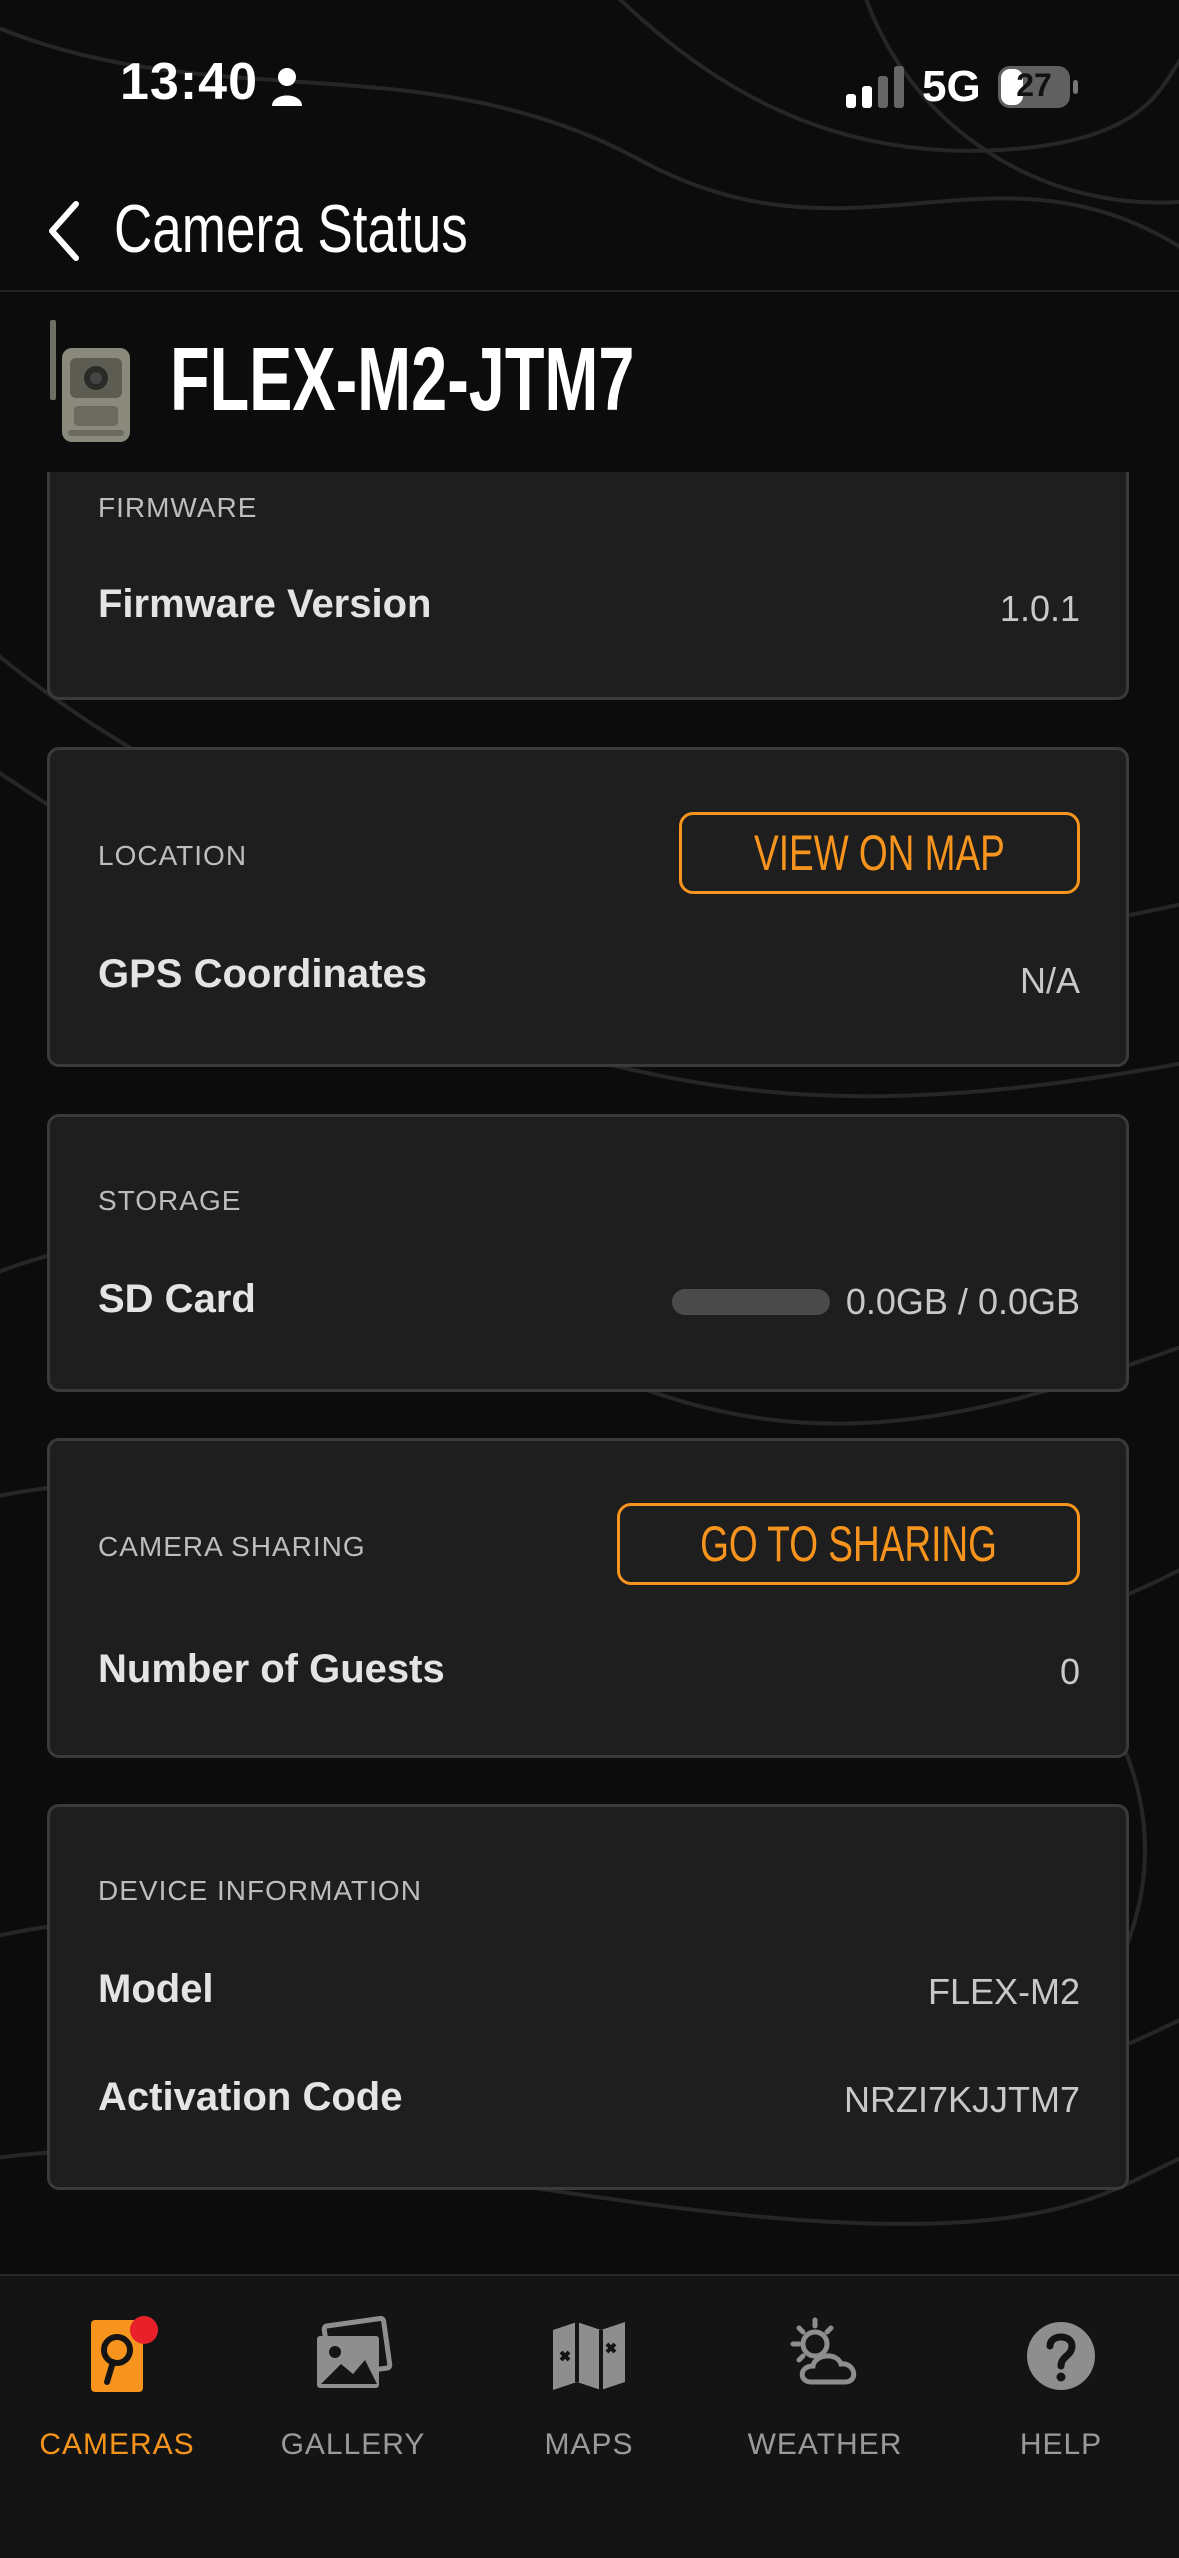  What do you see at coordinates (144, 2330) in the screenshot?
I see `notification-badge` at bounding box center [144, 2330].